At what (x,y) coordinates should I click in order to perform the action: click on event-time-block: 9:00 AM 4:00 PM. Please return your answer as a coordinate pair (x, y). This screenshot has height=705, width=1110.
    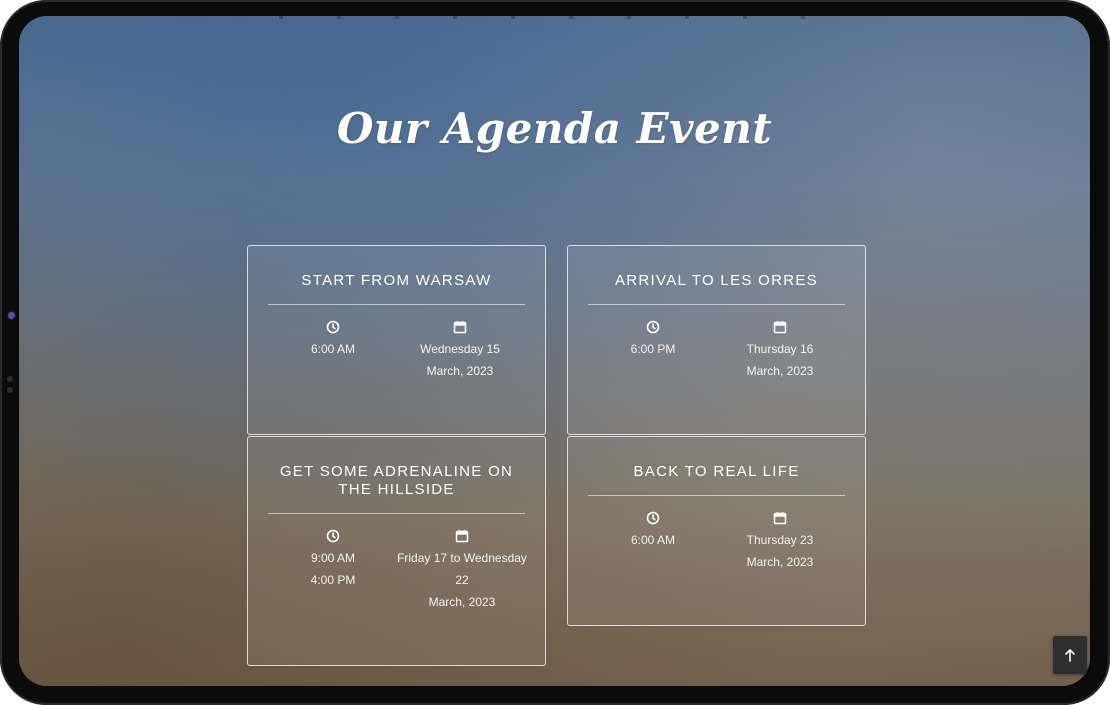
    Looking at the image, I should click on (333, 560).